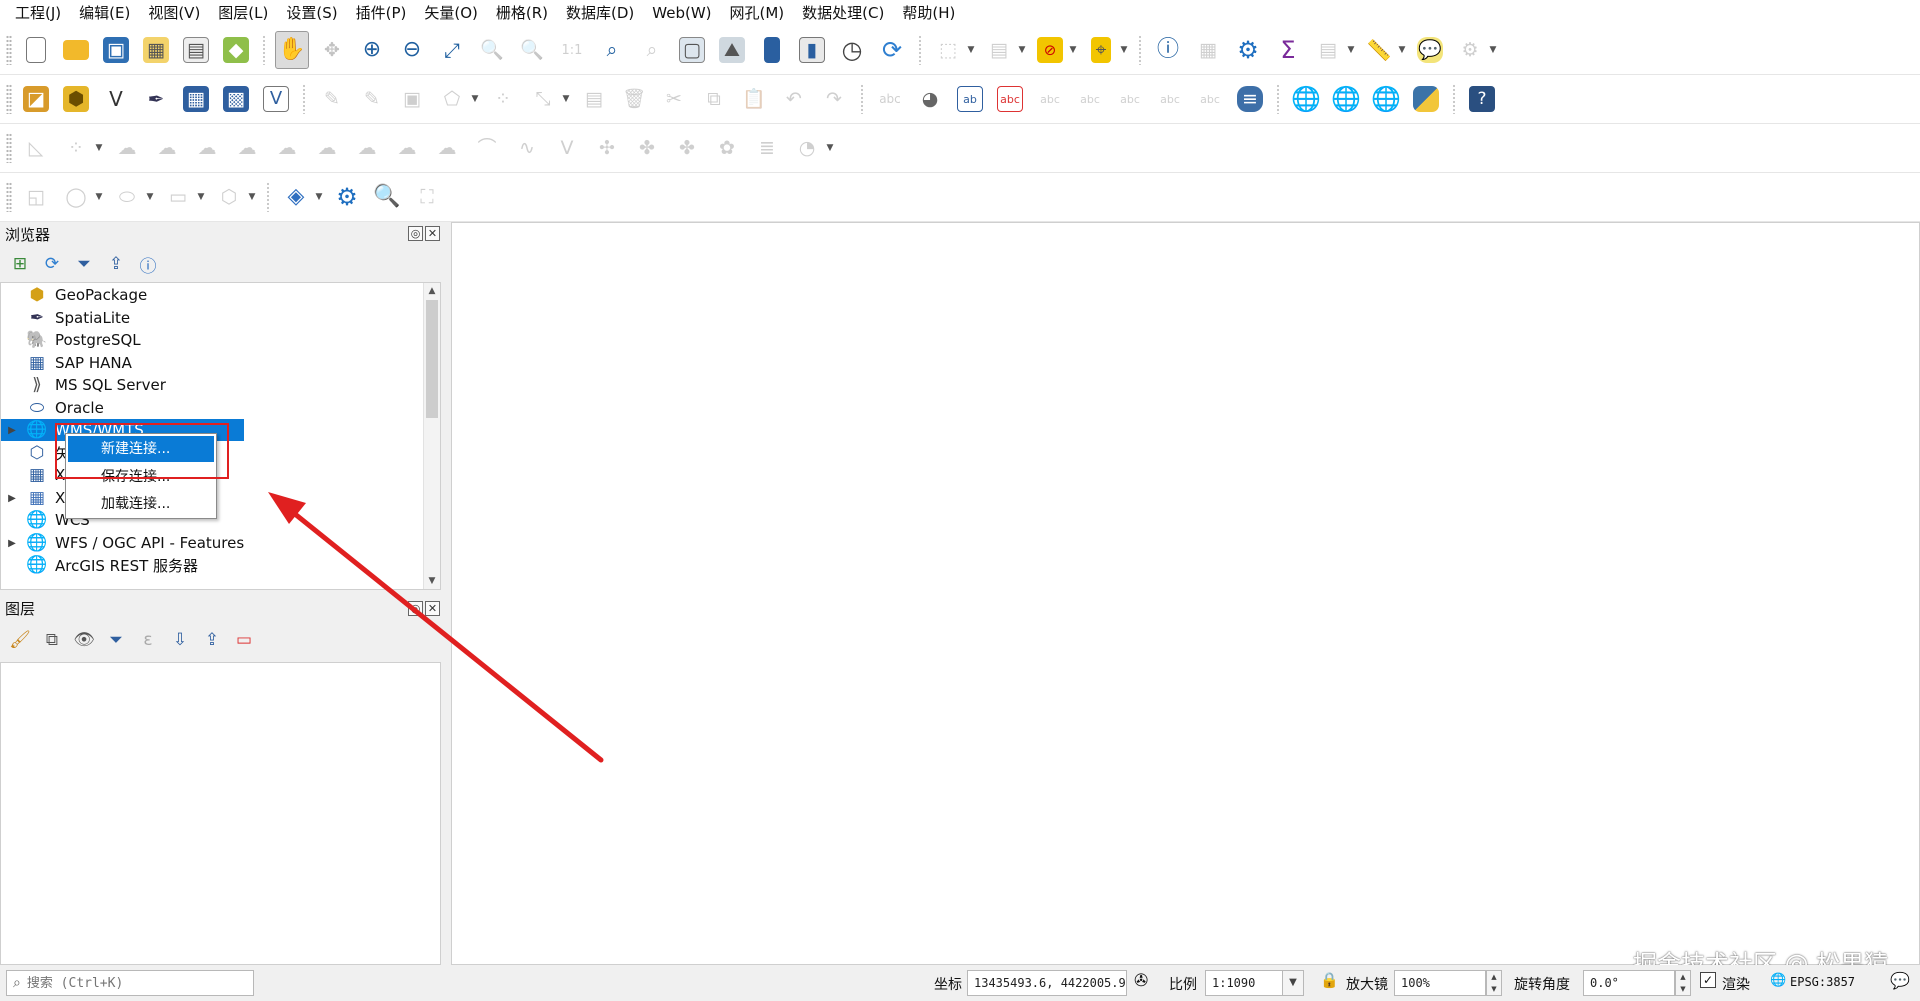 Image resolution: width=1920 pixels, height=1001 pixels. What do you see at coordinates (1170, 99) in the screenshot?
I see `rotate-label-button: abc` at bounding box center [1170, 99].